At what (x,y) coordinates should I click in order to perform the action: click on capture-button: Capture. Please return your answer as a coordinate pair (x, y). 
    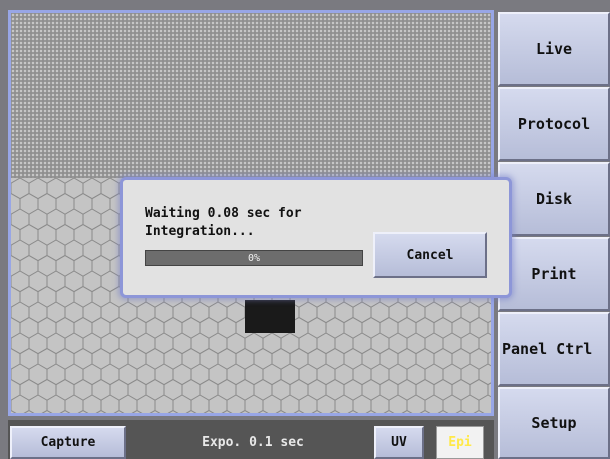
    Looking at the image, I should click on (68, 442).